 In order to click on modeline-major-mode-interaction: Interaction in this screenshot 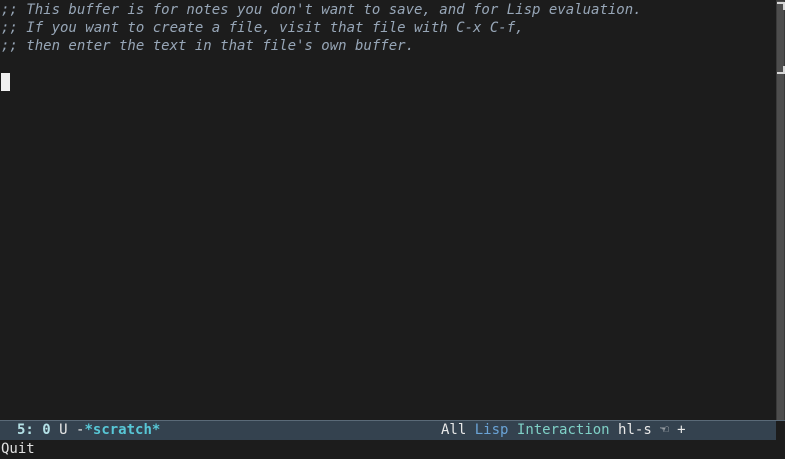, I will do `click(563, 430)`.